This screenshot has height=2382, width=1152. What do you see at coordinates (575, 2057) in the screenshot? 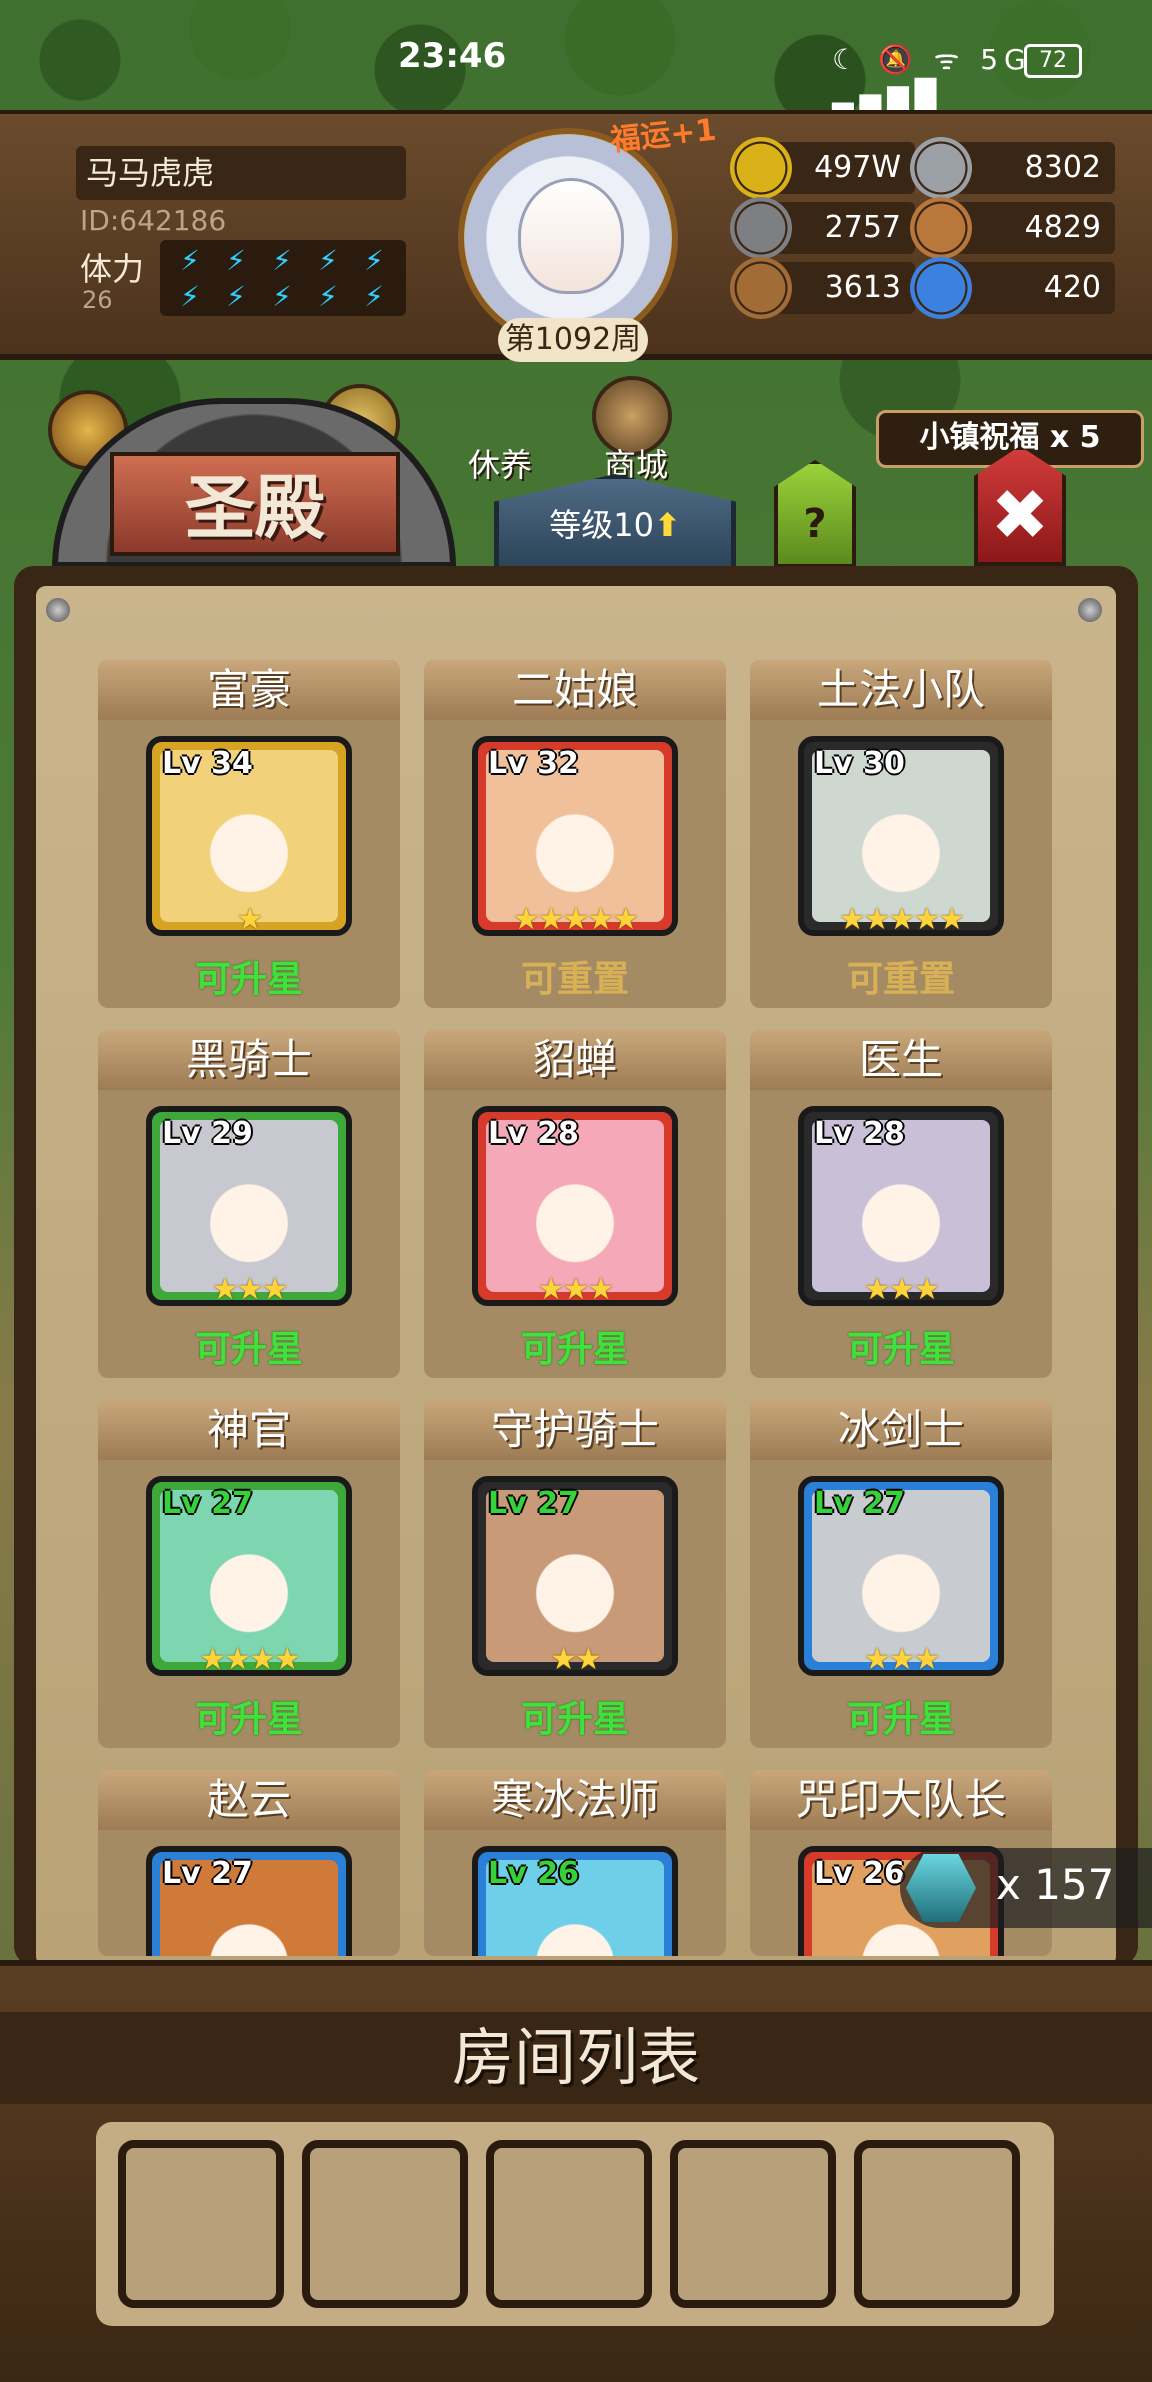
I see `room-list-title: 房间列表` at bounding box center [575, 2057].